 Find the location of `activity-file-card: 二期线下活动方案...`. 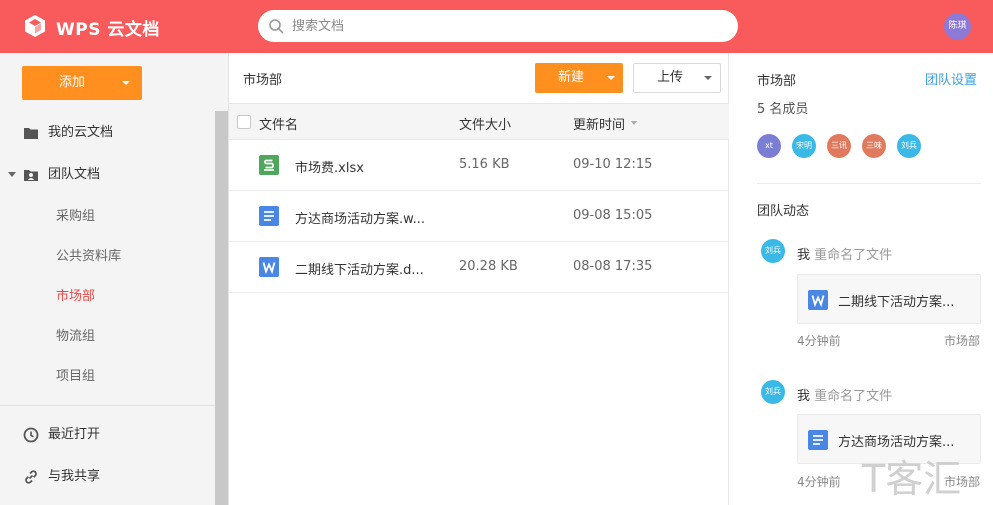

activity-file-card: 二期线下活动方案... is located at coordinates (889, 299).